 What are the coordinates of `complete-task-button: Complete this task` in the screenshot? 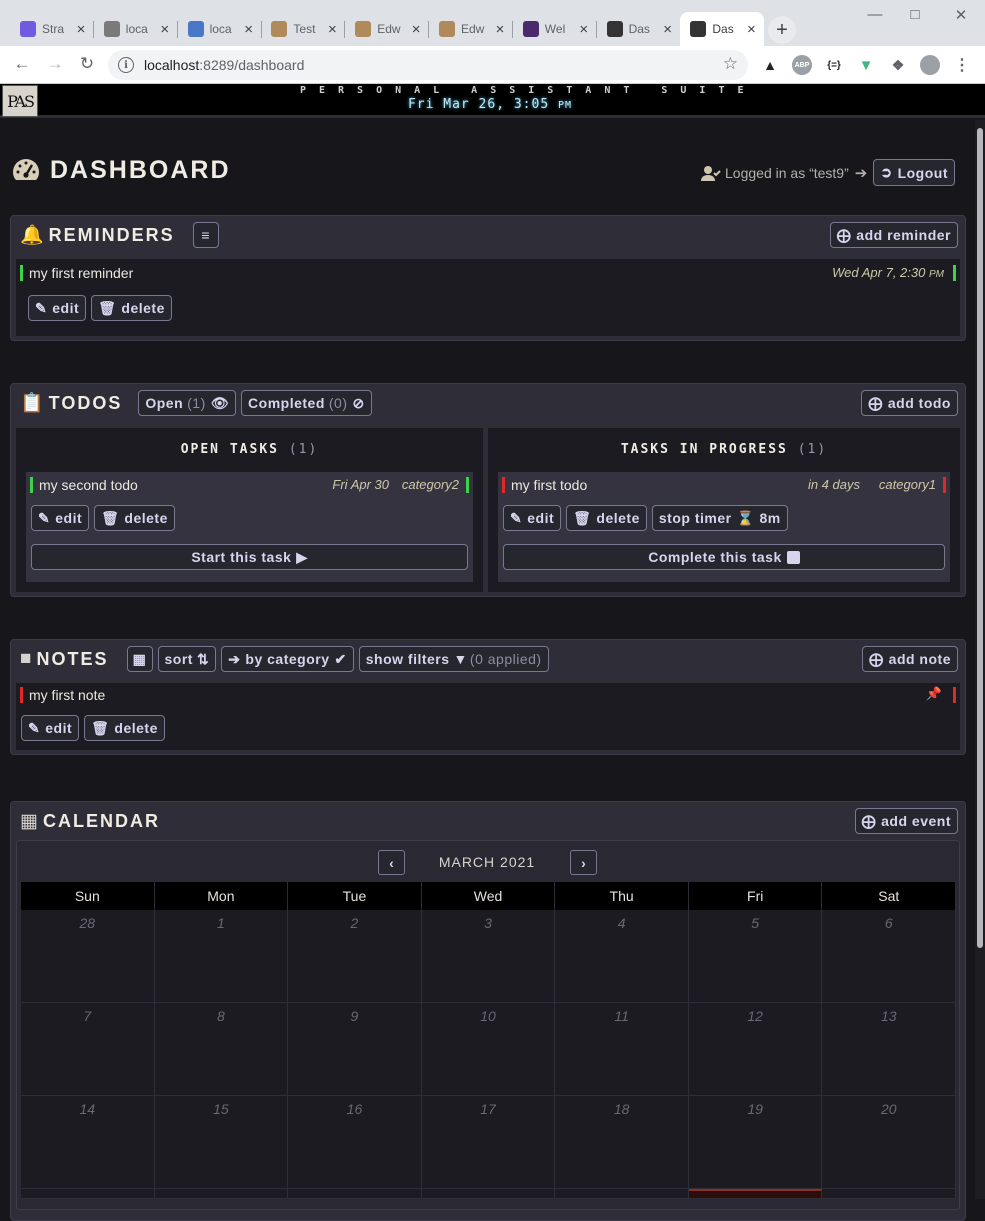 It's located at (724, 557).